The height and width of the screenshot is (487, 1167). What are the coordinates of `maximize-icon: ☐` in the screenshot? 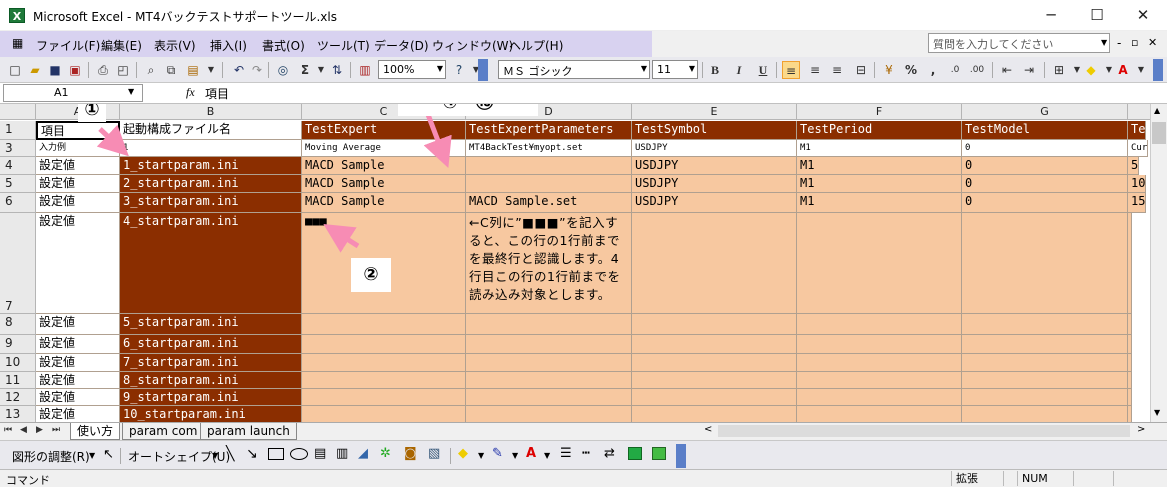 It's located at (1097, 15).